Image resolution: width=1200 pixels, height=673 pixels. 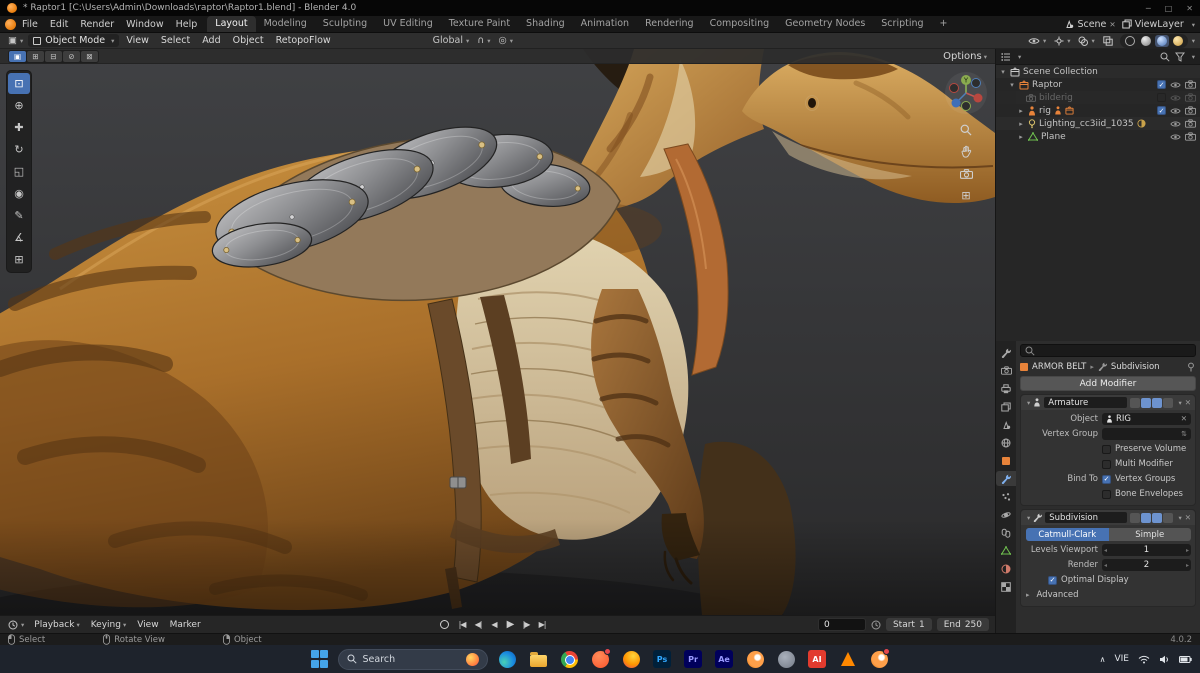 What do you see at coordinates (1103, 659) in the screenshot?
I see `tray-overflow-chevron-icon: ∧` at bounding box center [1103, 659].